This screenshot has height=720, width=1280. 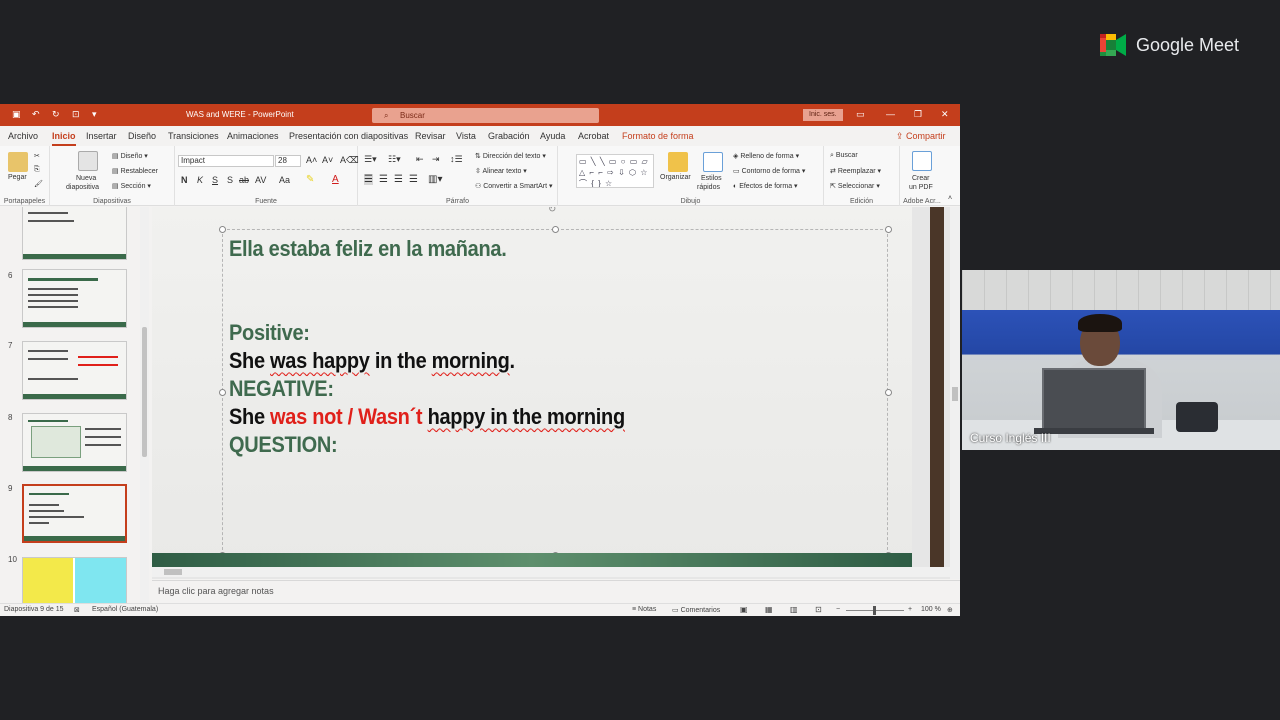 What do you see at coordinates (310, 179) in the screenshot?
I see `highlight-icon: ✎` at bounding box center [310, 179].